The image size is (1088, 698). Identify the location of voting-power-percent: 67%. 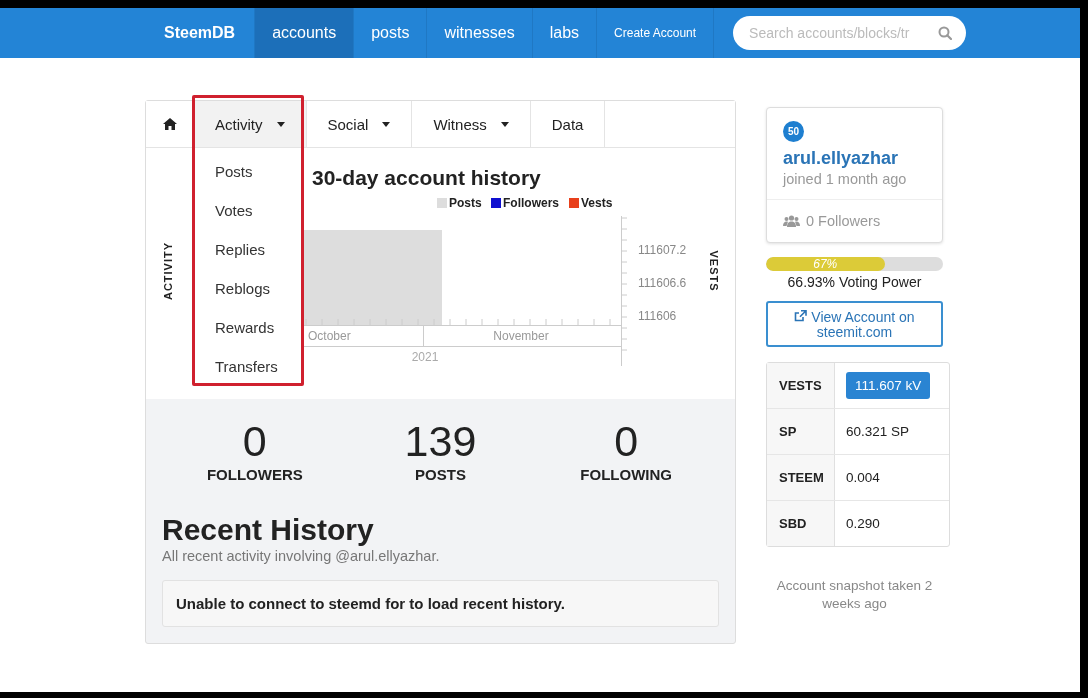
(825, 264).